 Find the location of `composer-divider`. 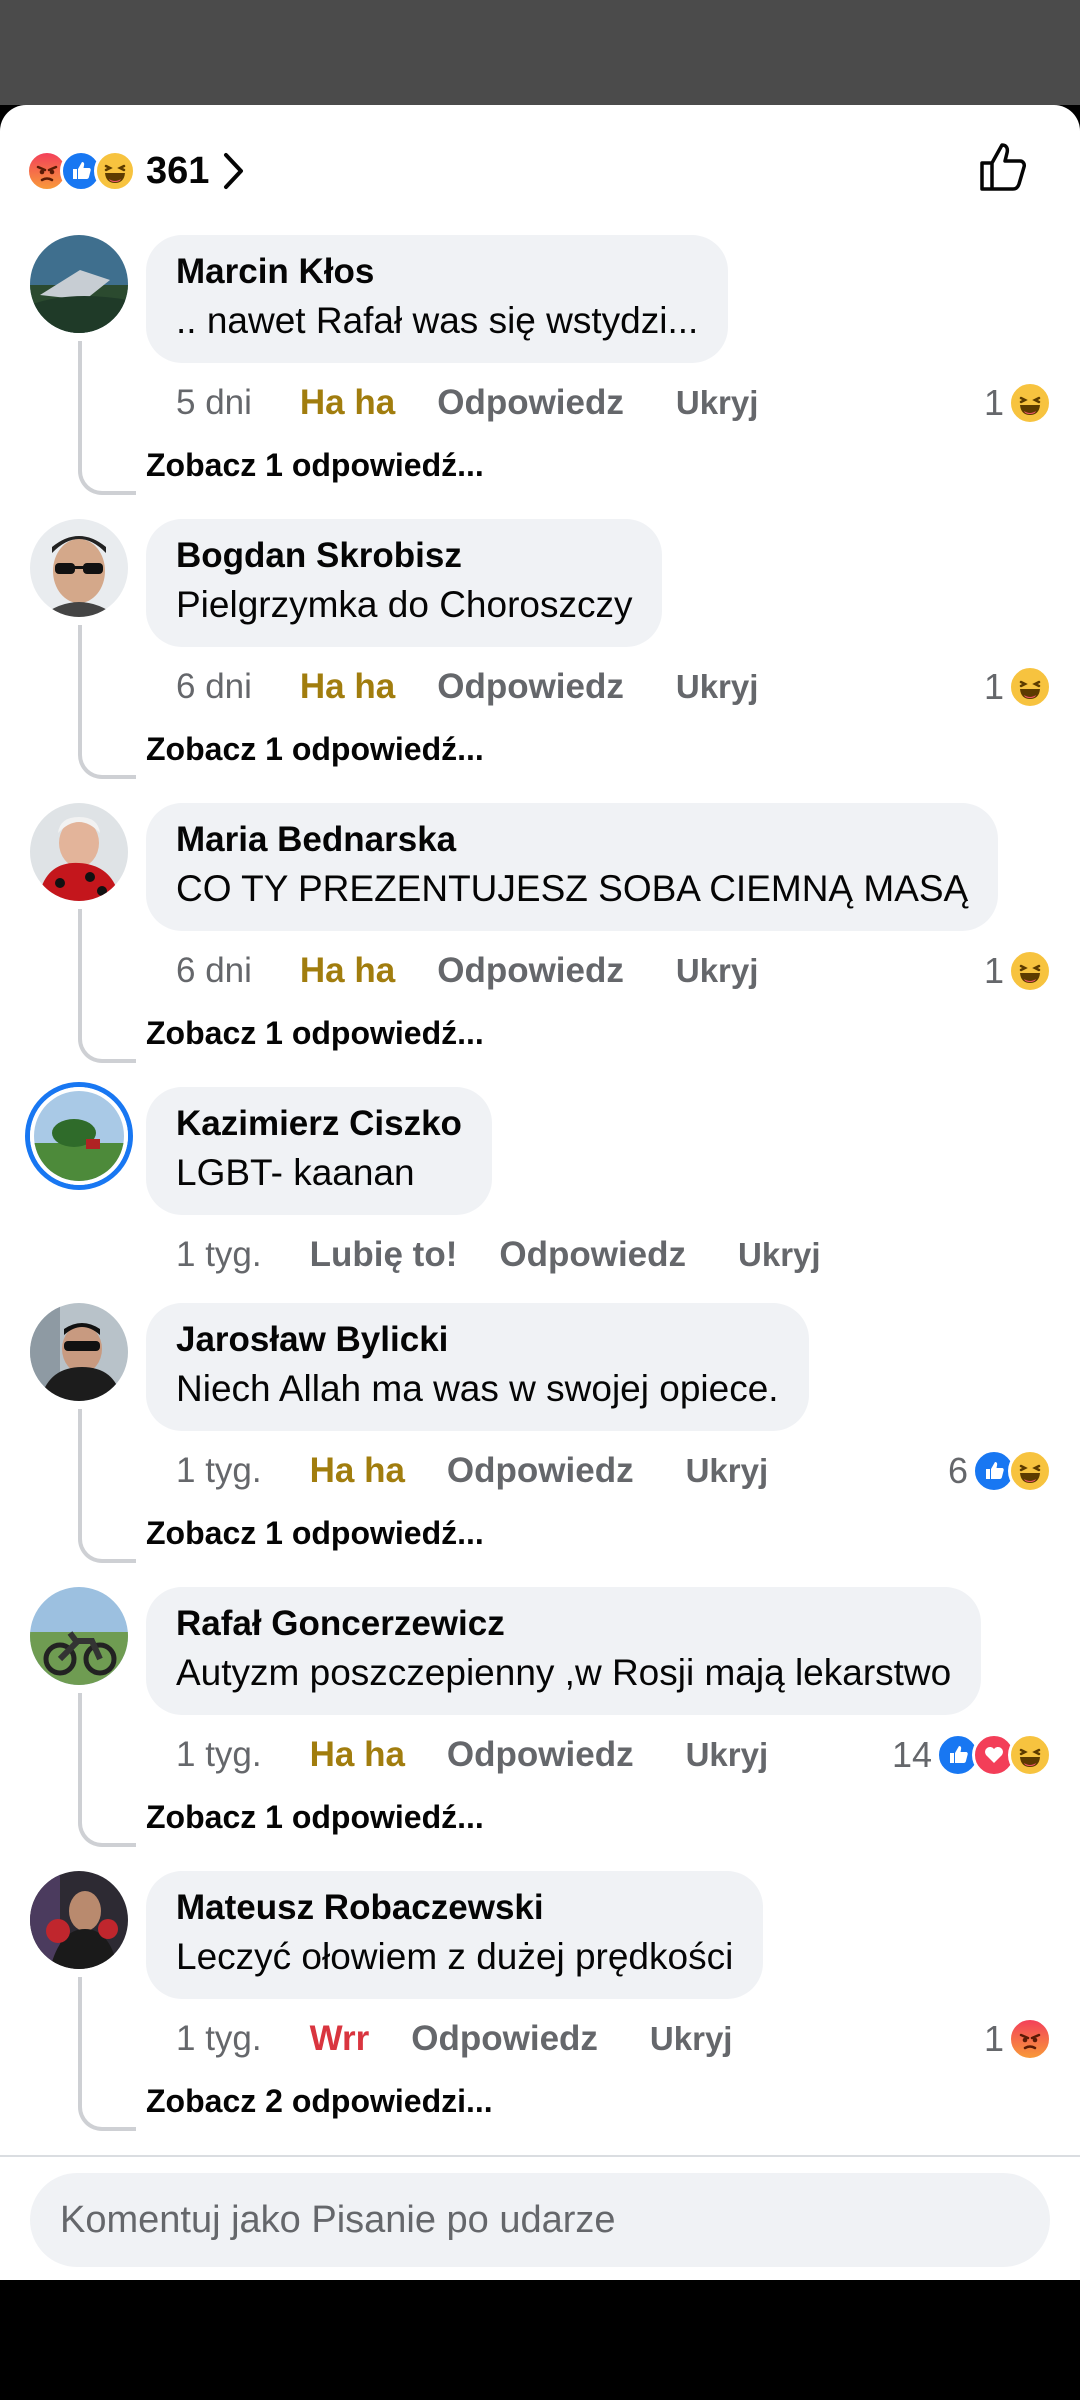

composer-divider is located at coordinates (540, 2156).